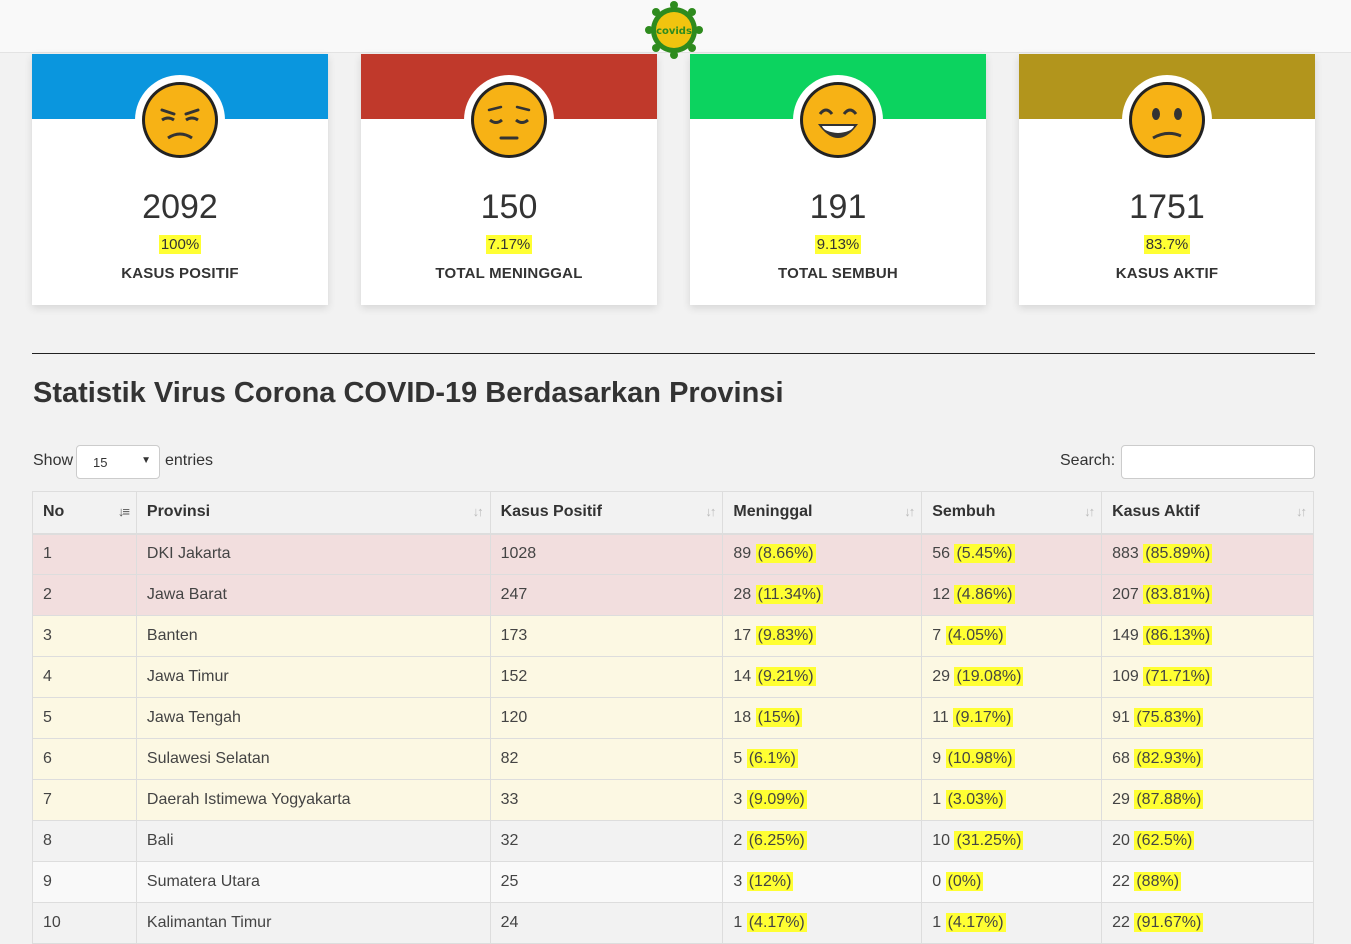 This screenshot has height=944, width=1351. I want to click on card-percent: 100%, so click(180, 244).